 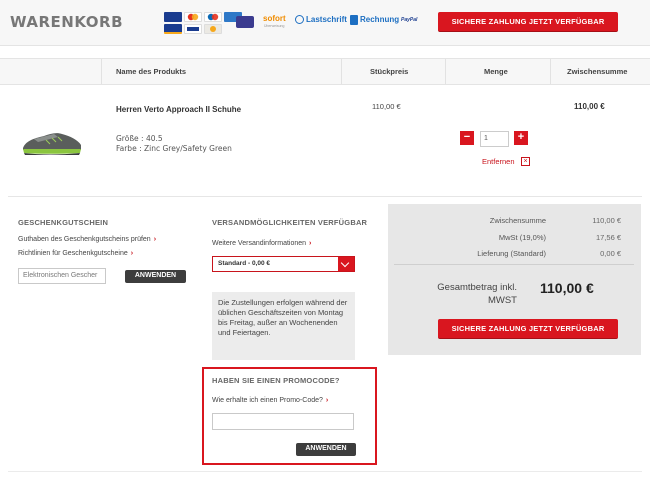 I want to click on section-divider, so click(x=325, y=196).